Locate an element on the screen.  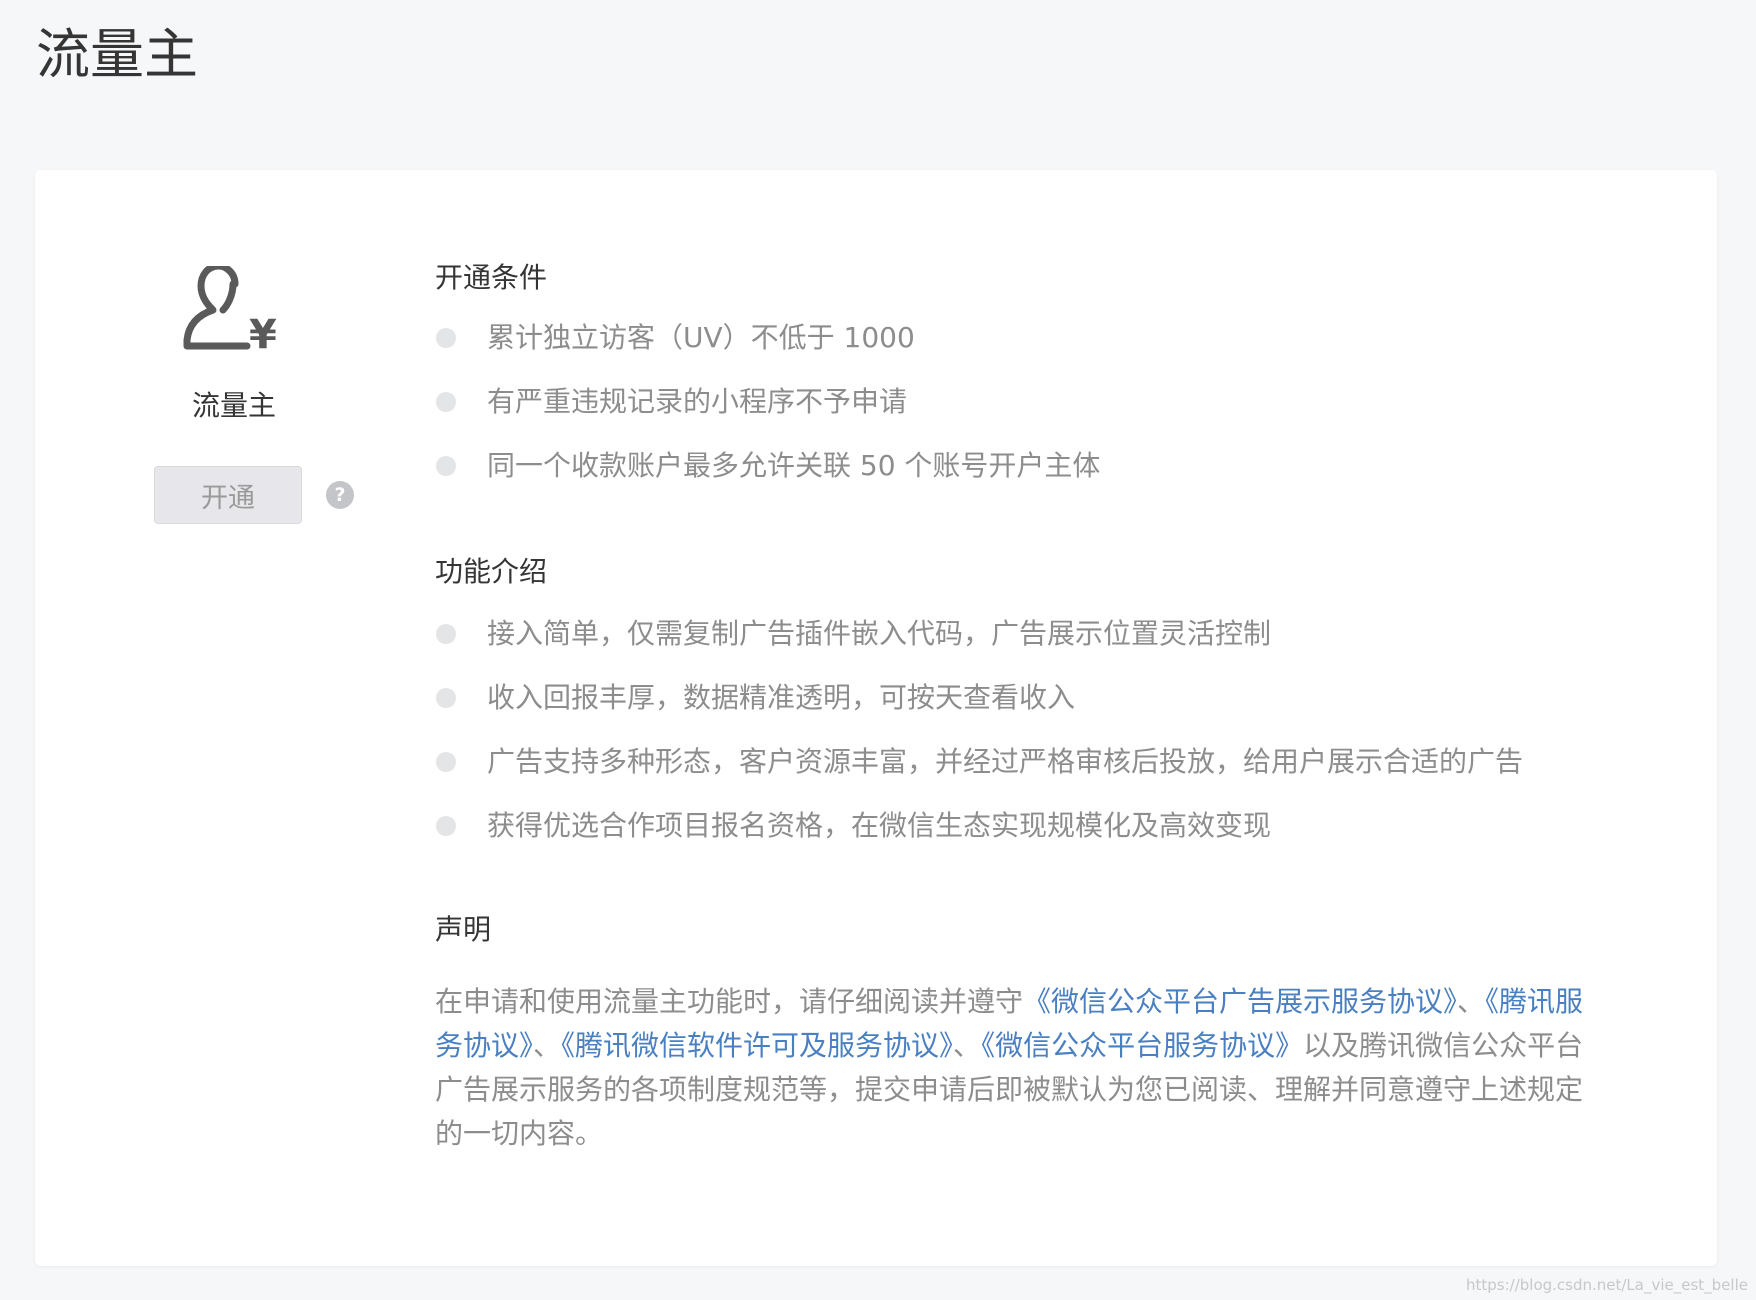
condition-item: 有严重违规记录的小程序不予申请 is located at coordinates (767, 410).